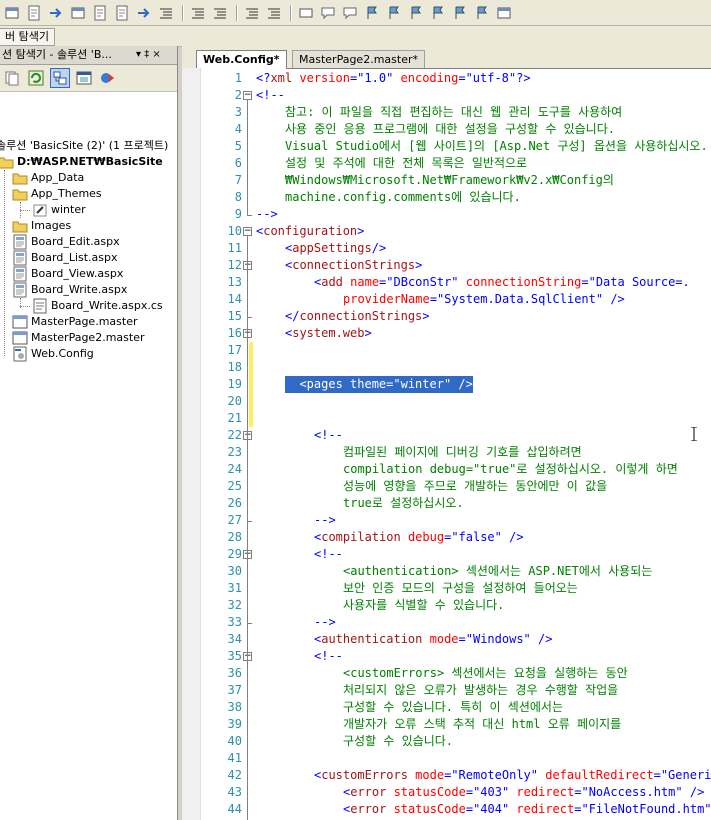 The image size is (711, 820). What do you see at coordinates (67, 274) in the screenshot?
I see `tree-item: Board_View.aspx` at bounding box center [67, 274].